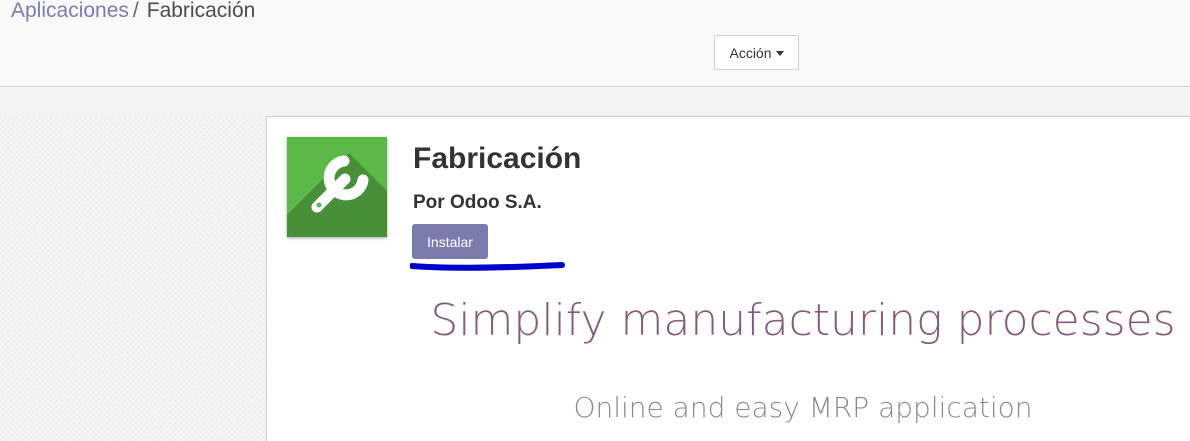  What do you see at coordinates (497, 158) in the screenshot?
I see `app-title: Fabricación` at bounding box center [497, 158].